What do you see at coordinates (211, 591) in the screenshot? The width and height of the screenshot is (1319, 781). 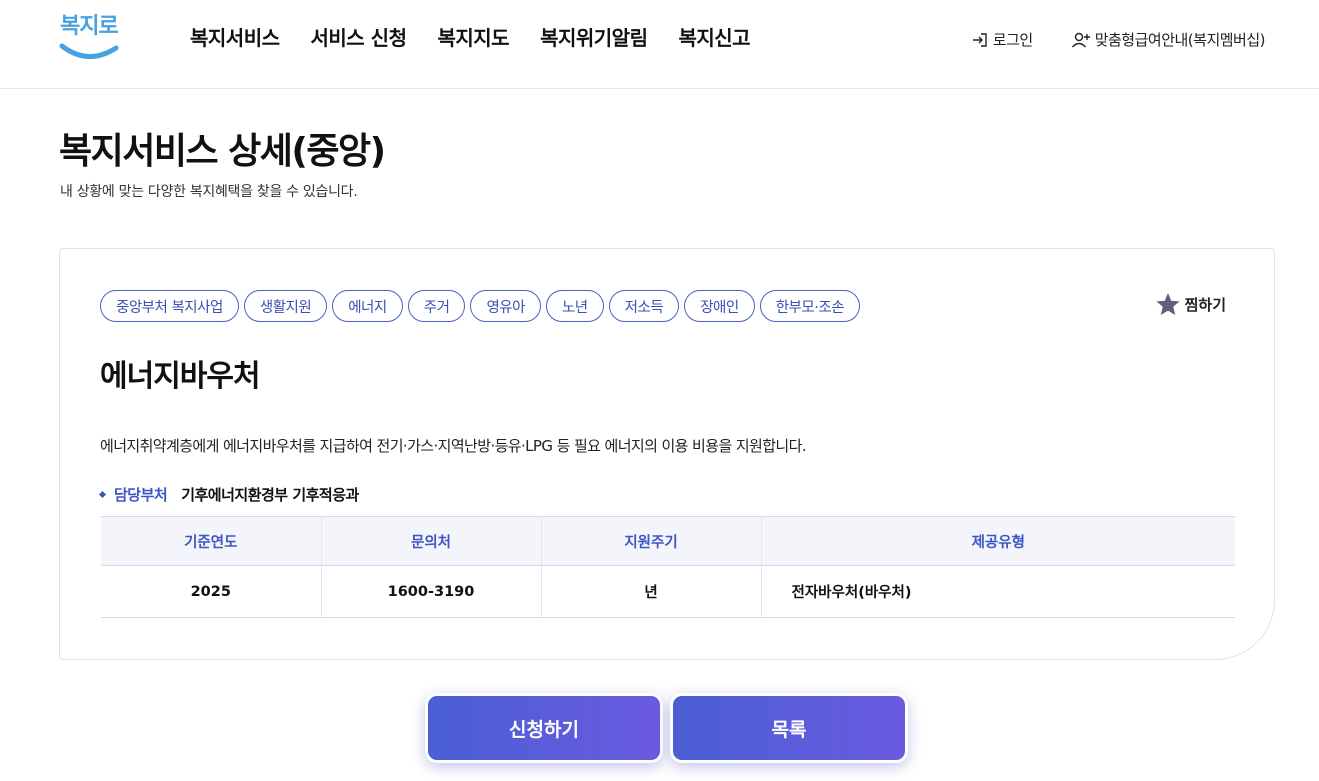 I see `cell-base-year: 2025` at bounding box center [211, 591].